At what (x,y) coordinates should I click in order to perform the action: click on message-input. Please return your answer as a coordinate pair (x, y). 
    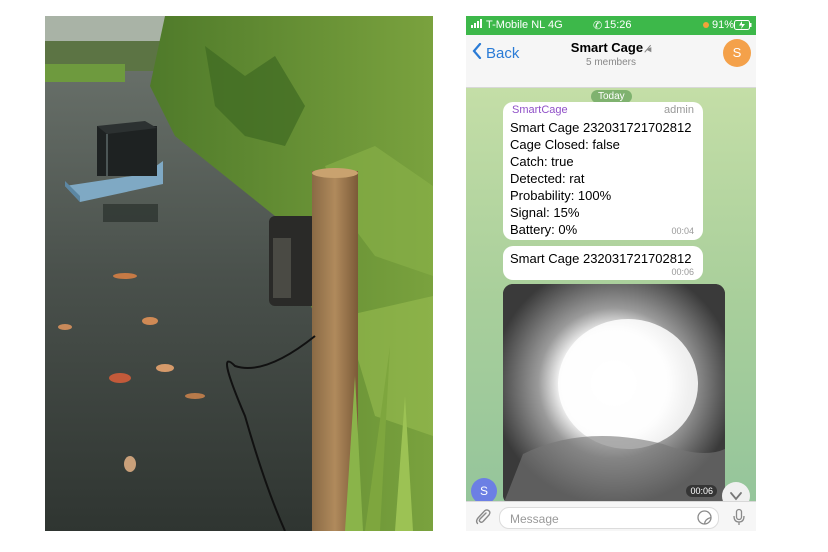
    Looking at the image, I should click on (595, 519).